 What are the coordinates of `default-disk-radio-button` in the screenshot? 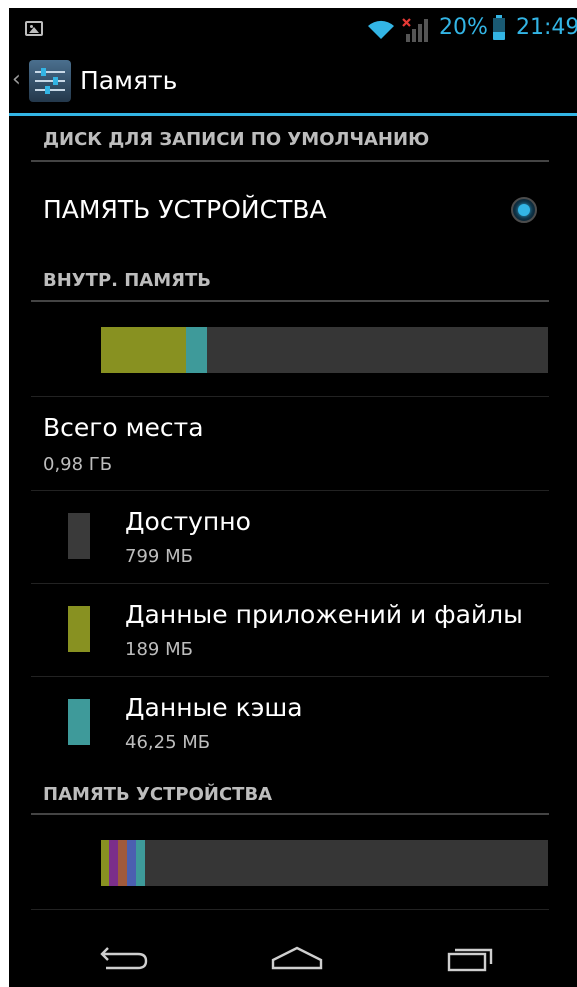 It's located at (524, 210).